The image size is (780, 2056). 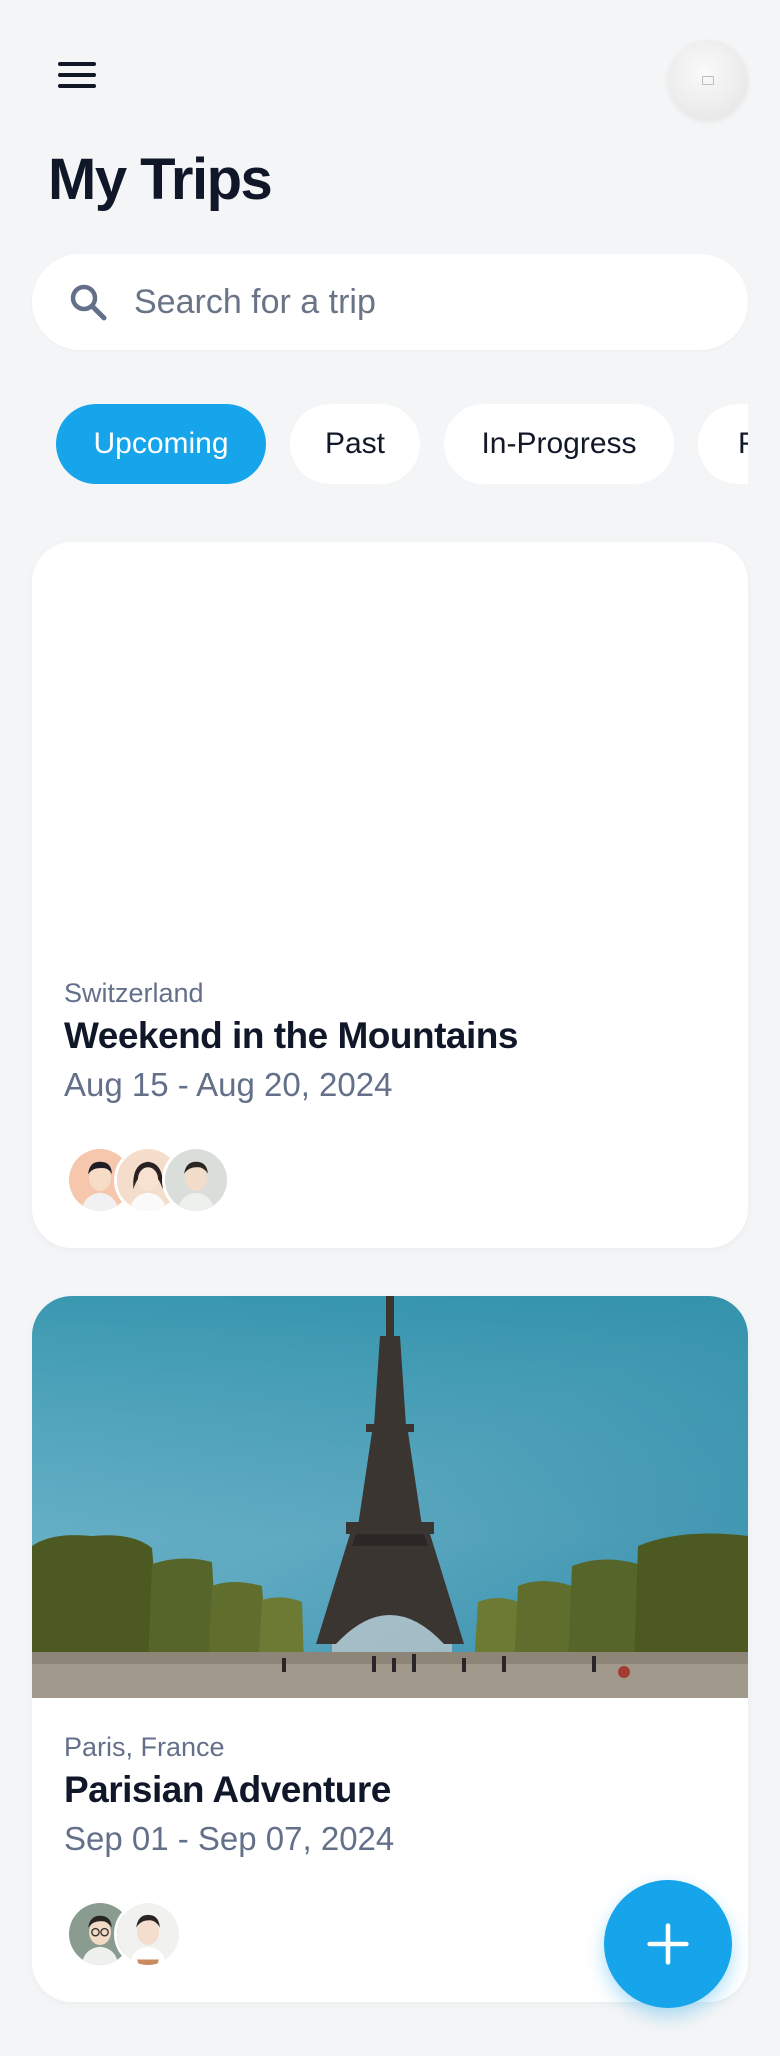 What do you see at coordinates (414, 302) in the screenshot?
I see `search-input` at bounding box center [414, 302].